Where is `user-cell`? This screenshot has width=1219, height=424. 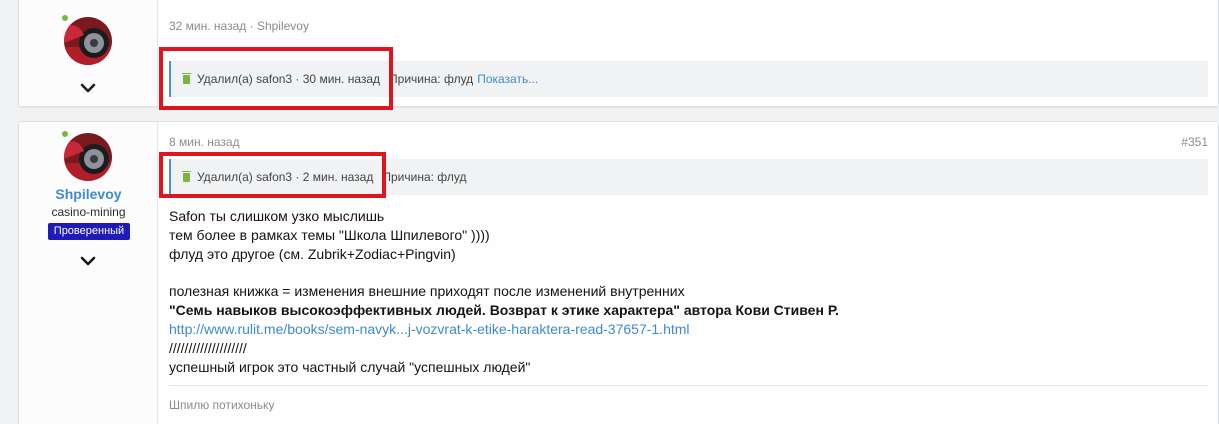 user-cell is located at coordinates (88, 53).